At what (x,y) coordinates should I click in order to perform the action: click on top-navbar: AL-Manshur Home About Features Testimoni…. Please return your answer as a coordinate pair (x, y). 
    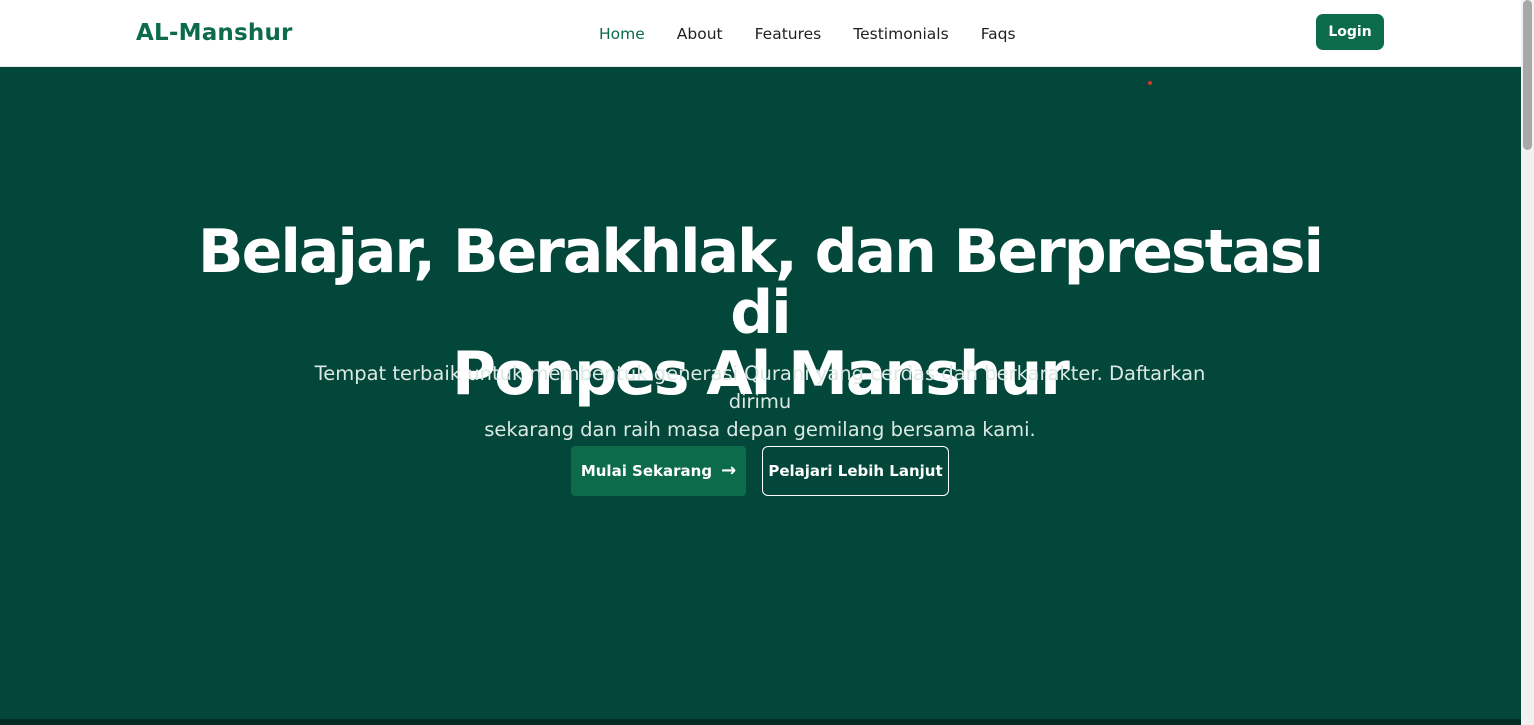
    Looking at the image, I should click on (760, 33).